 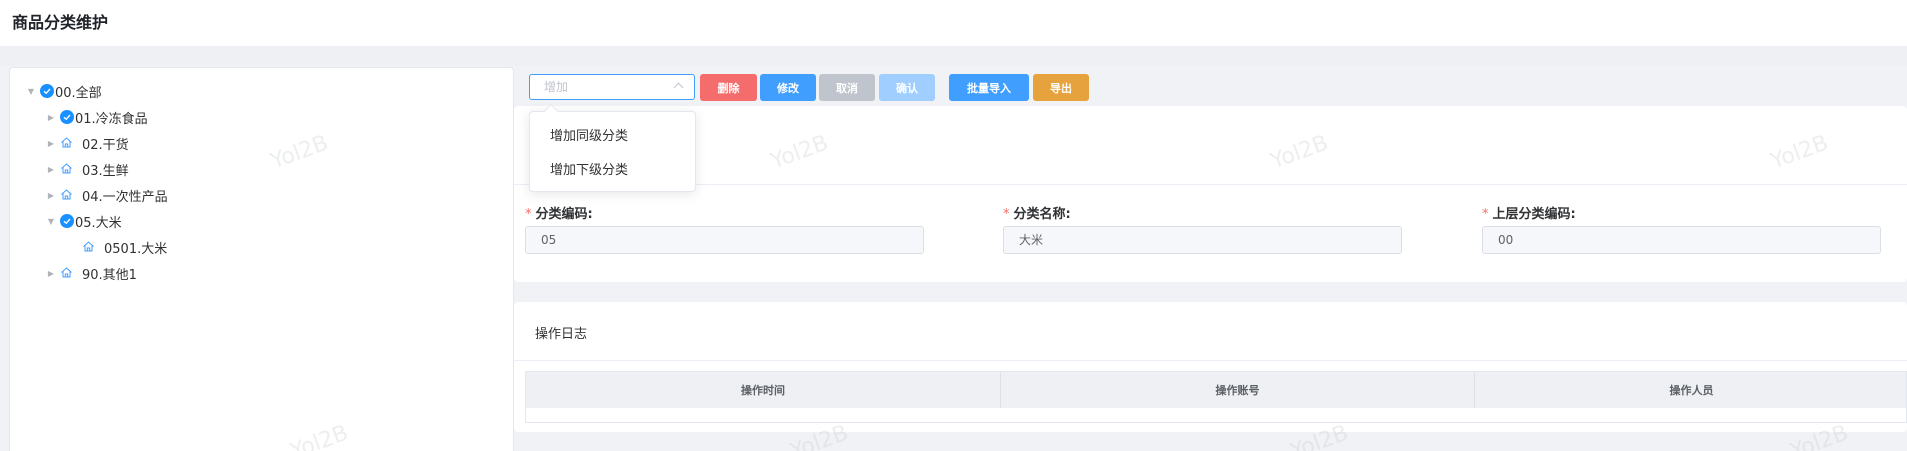 I want to click on page-title: 商品分类维护, so click(x=60, y=22).